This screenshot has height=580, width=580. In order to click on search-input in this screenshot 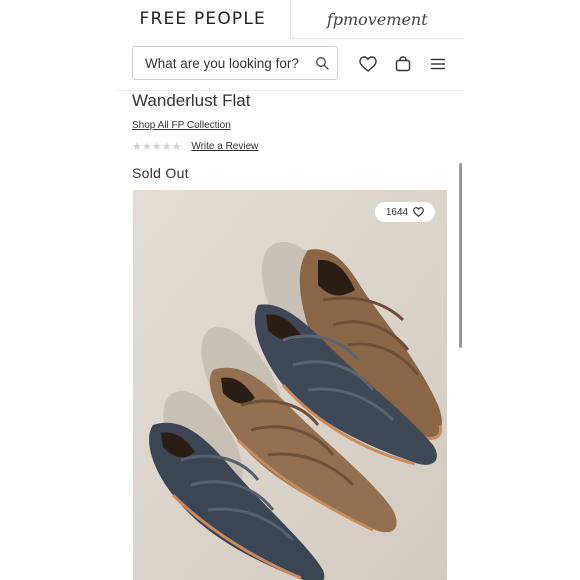, I will do `click(230, 63)`.